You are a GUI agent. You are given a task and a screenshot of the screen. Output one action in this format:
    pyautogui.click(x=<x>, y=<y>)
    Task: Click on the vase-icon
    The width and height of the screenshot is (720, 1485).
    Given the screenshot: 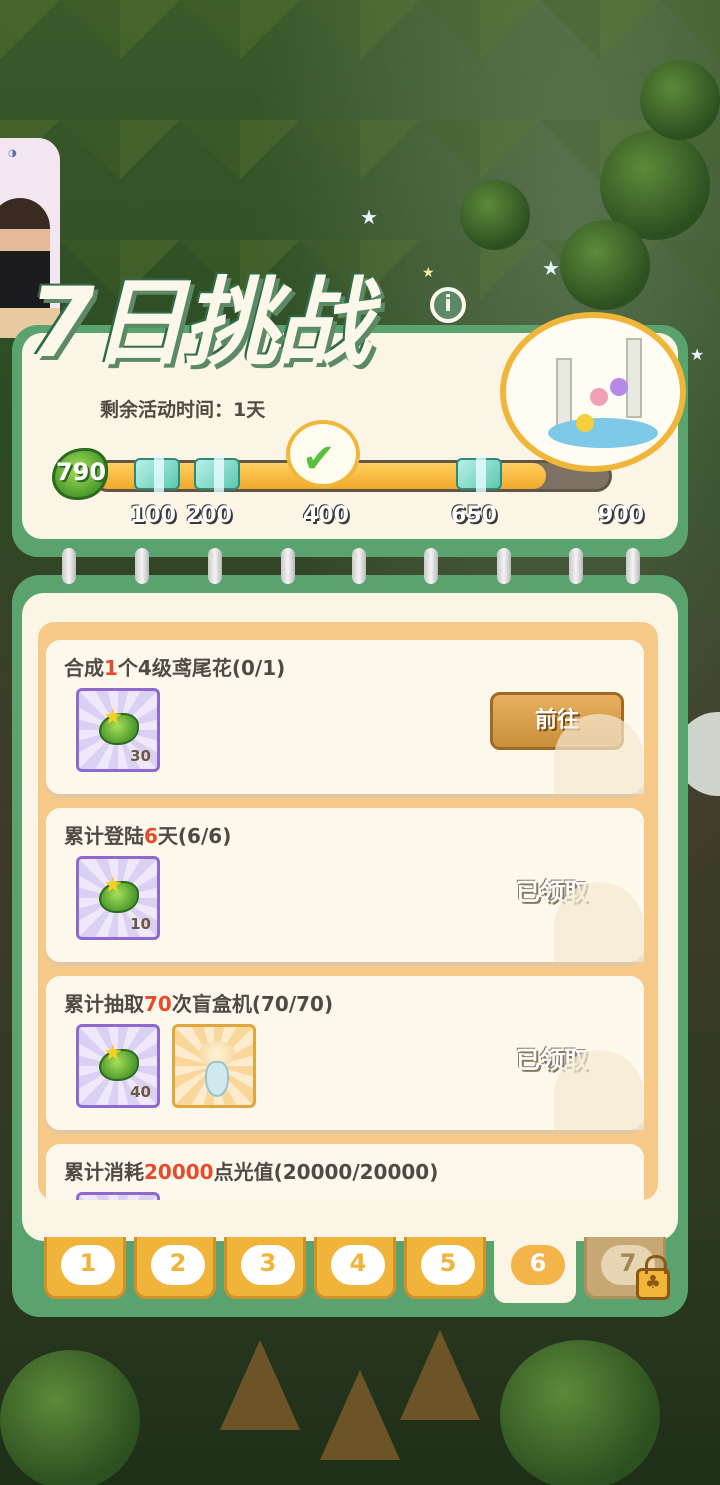 What is the action you would take?
    pyautogui.click(x=217, y=1079)
    